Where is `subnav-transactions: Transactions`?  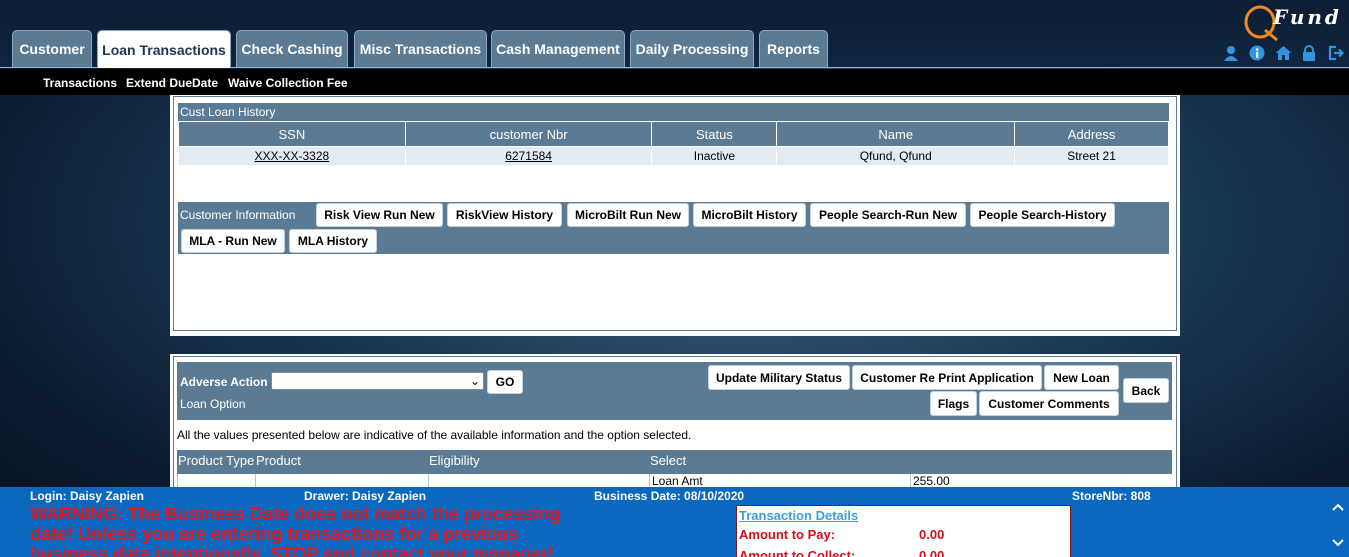 subnav-transactions: Transactions is located at coordinates (80, 83).